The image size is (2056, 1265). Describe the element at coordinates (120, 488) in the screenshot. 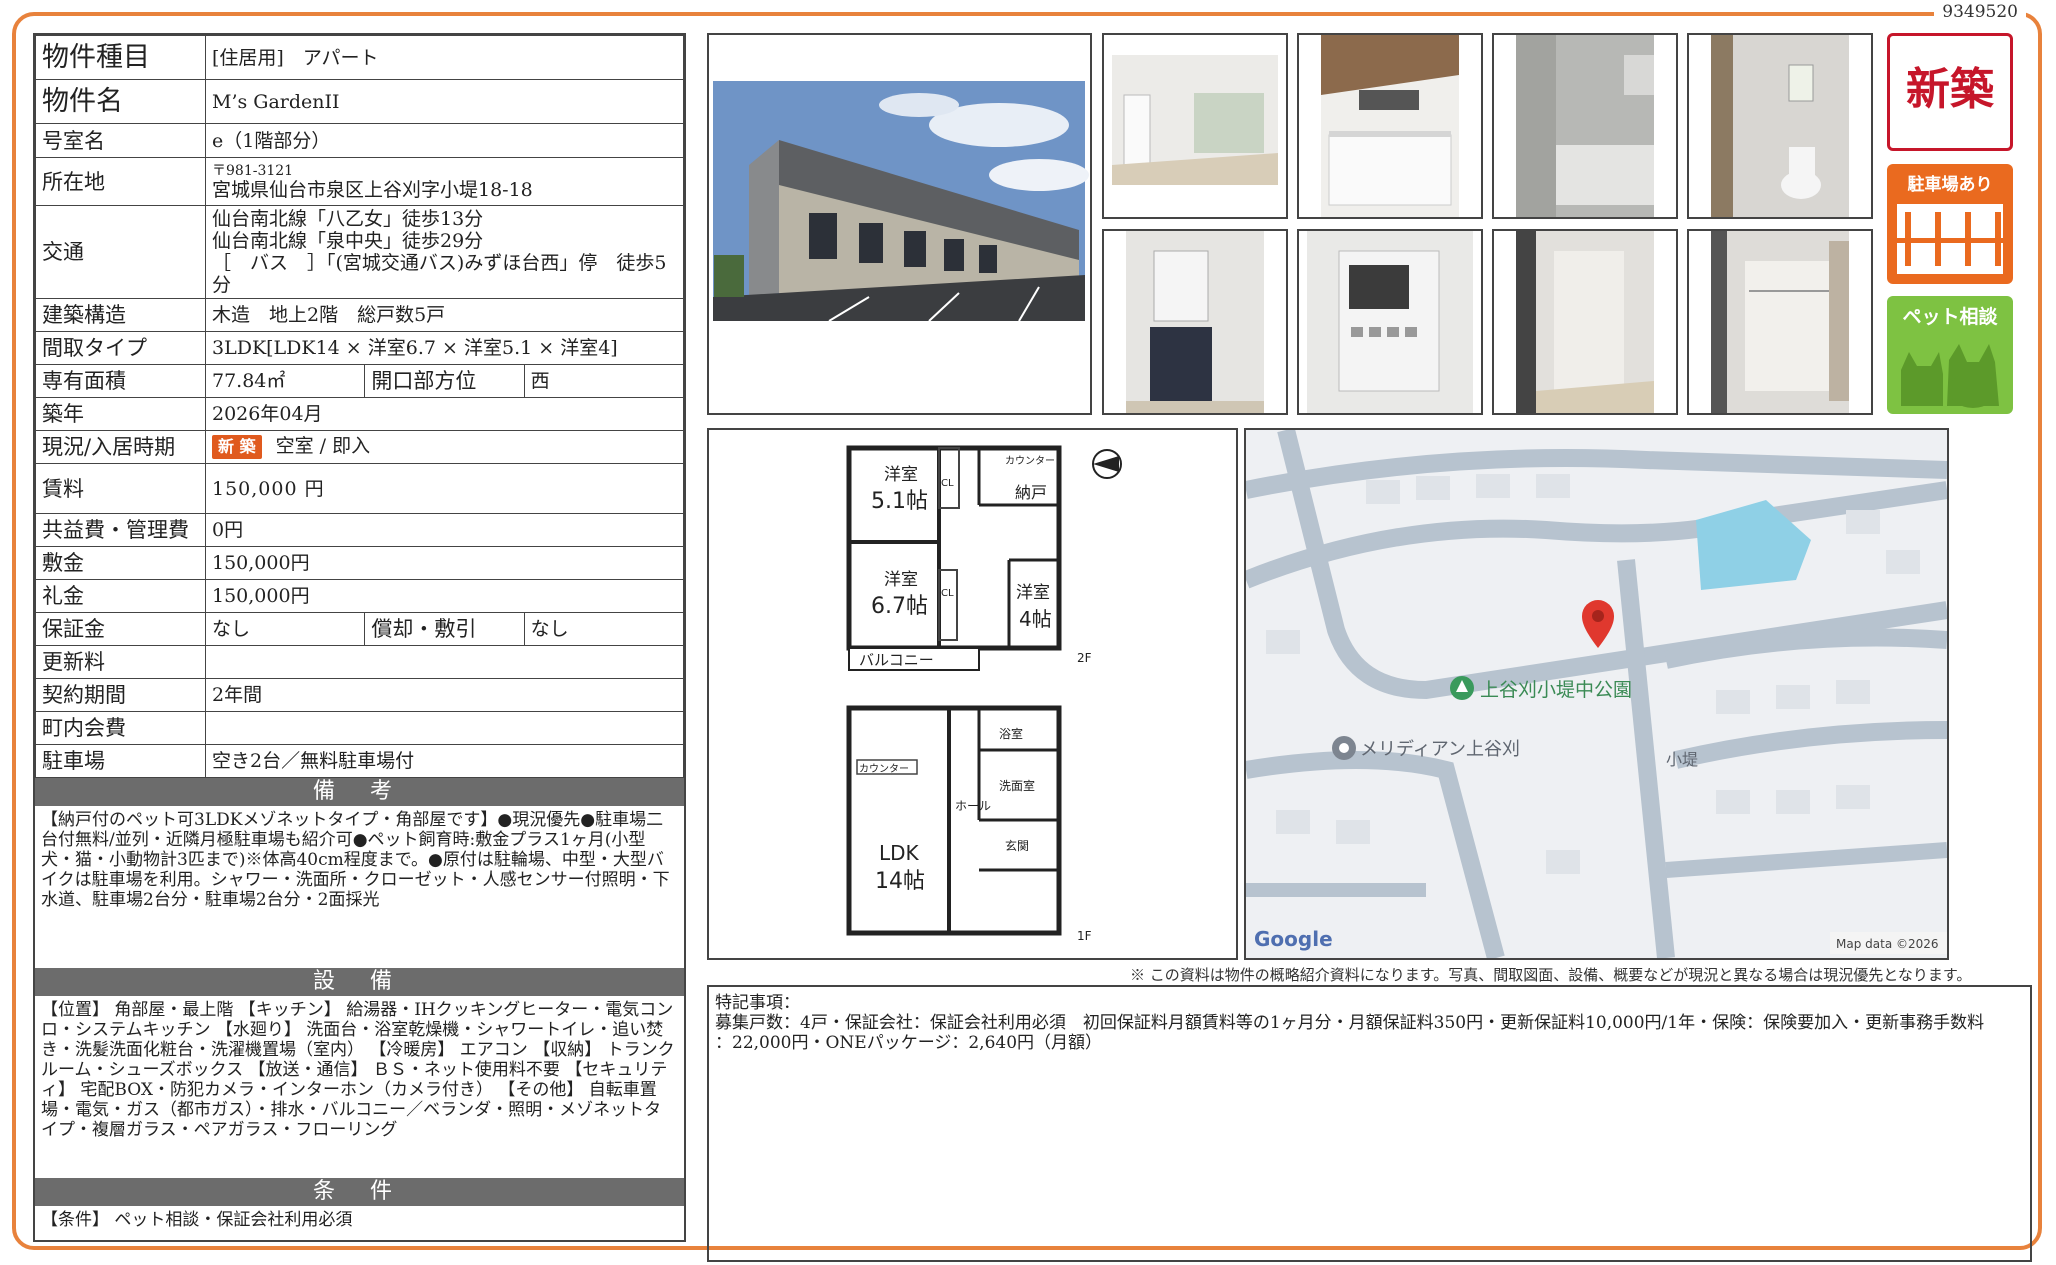

I see `rent-label: 賃料` at that location.